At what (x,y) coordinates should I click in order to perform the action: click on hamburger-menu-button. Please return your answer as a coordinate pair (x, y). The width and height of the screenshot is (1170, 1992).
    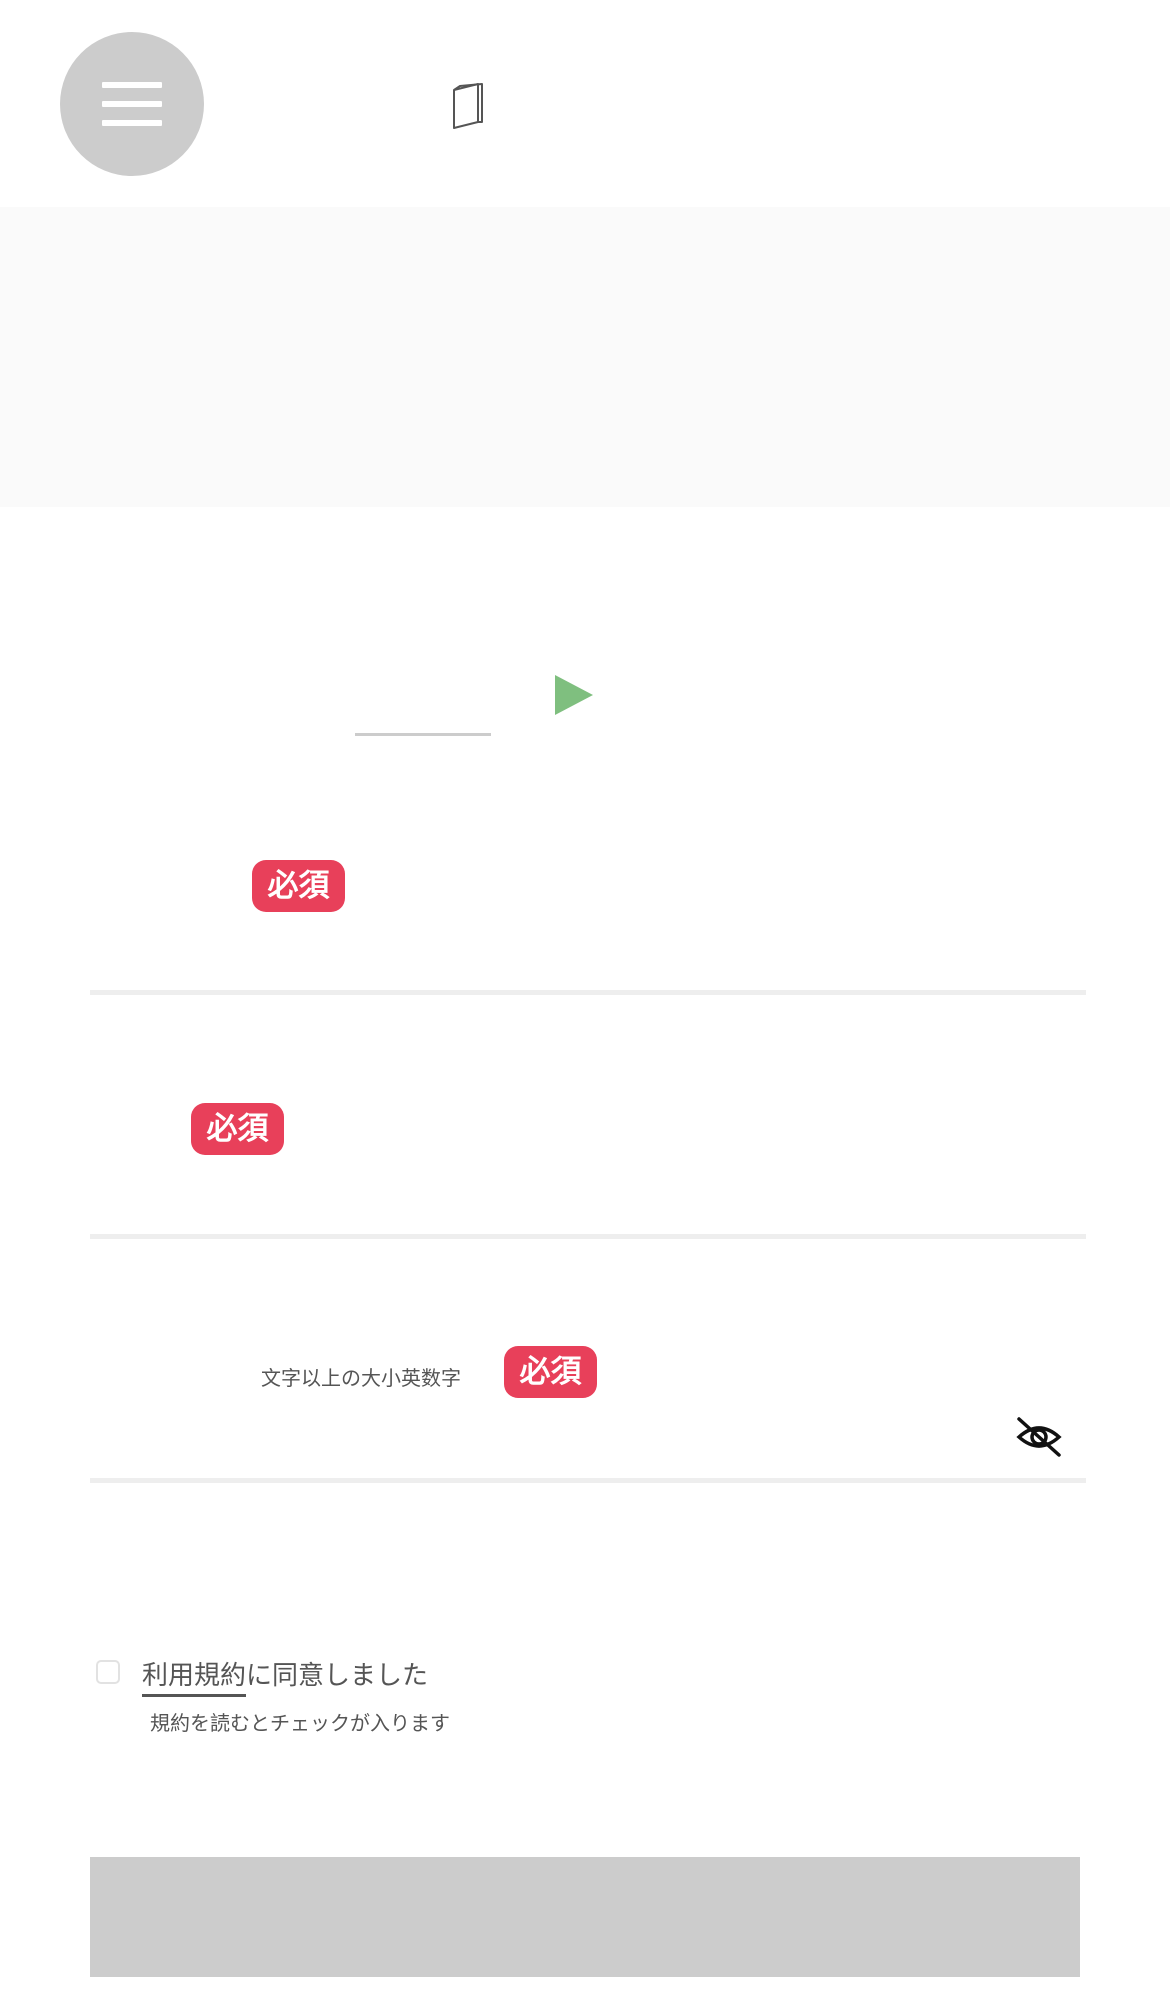
    Looking at the image, I should click on (132, 104).